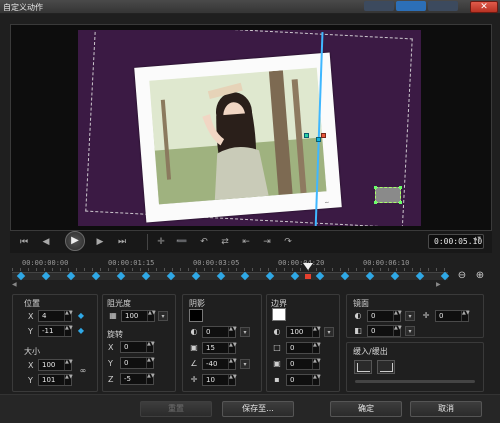  I want to click on size-y-input: 101 ▲▼, so click(55, 380).